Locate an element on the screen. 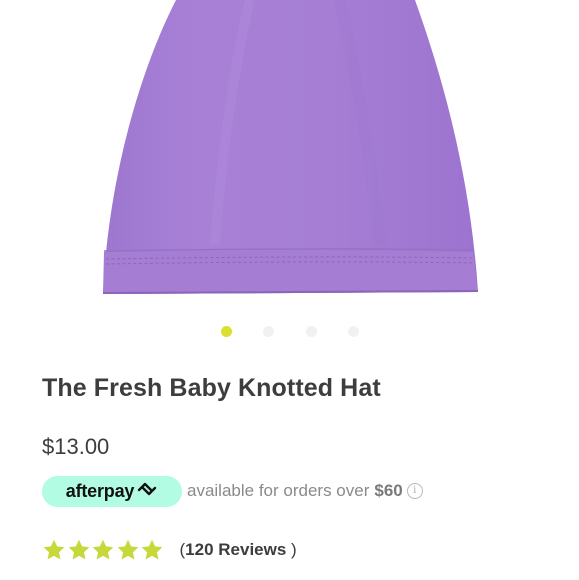  afterpay-badge: afterpay is located at coordinates (112, 491).